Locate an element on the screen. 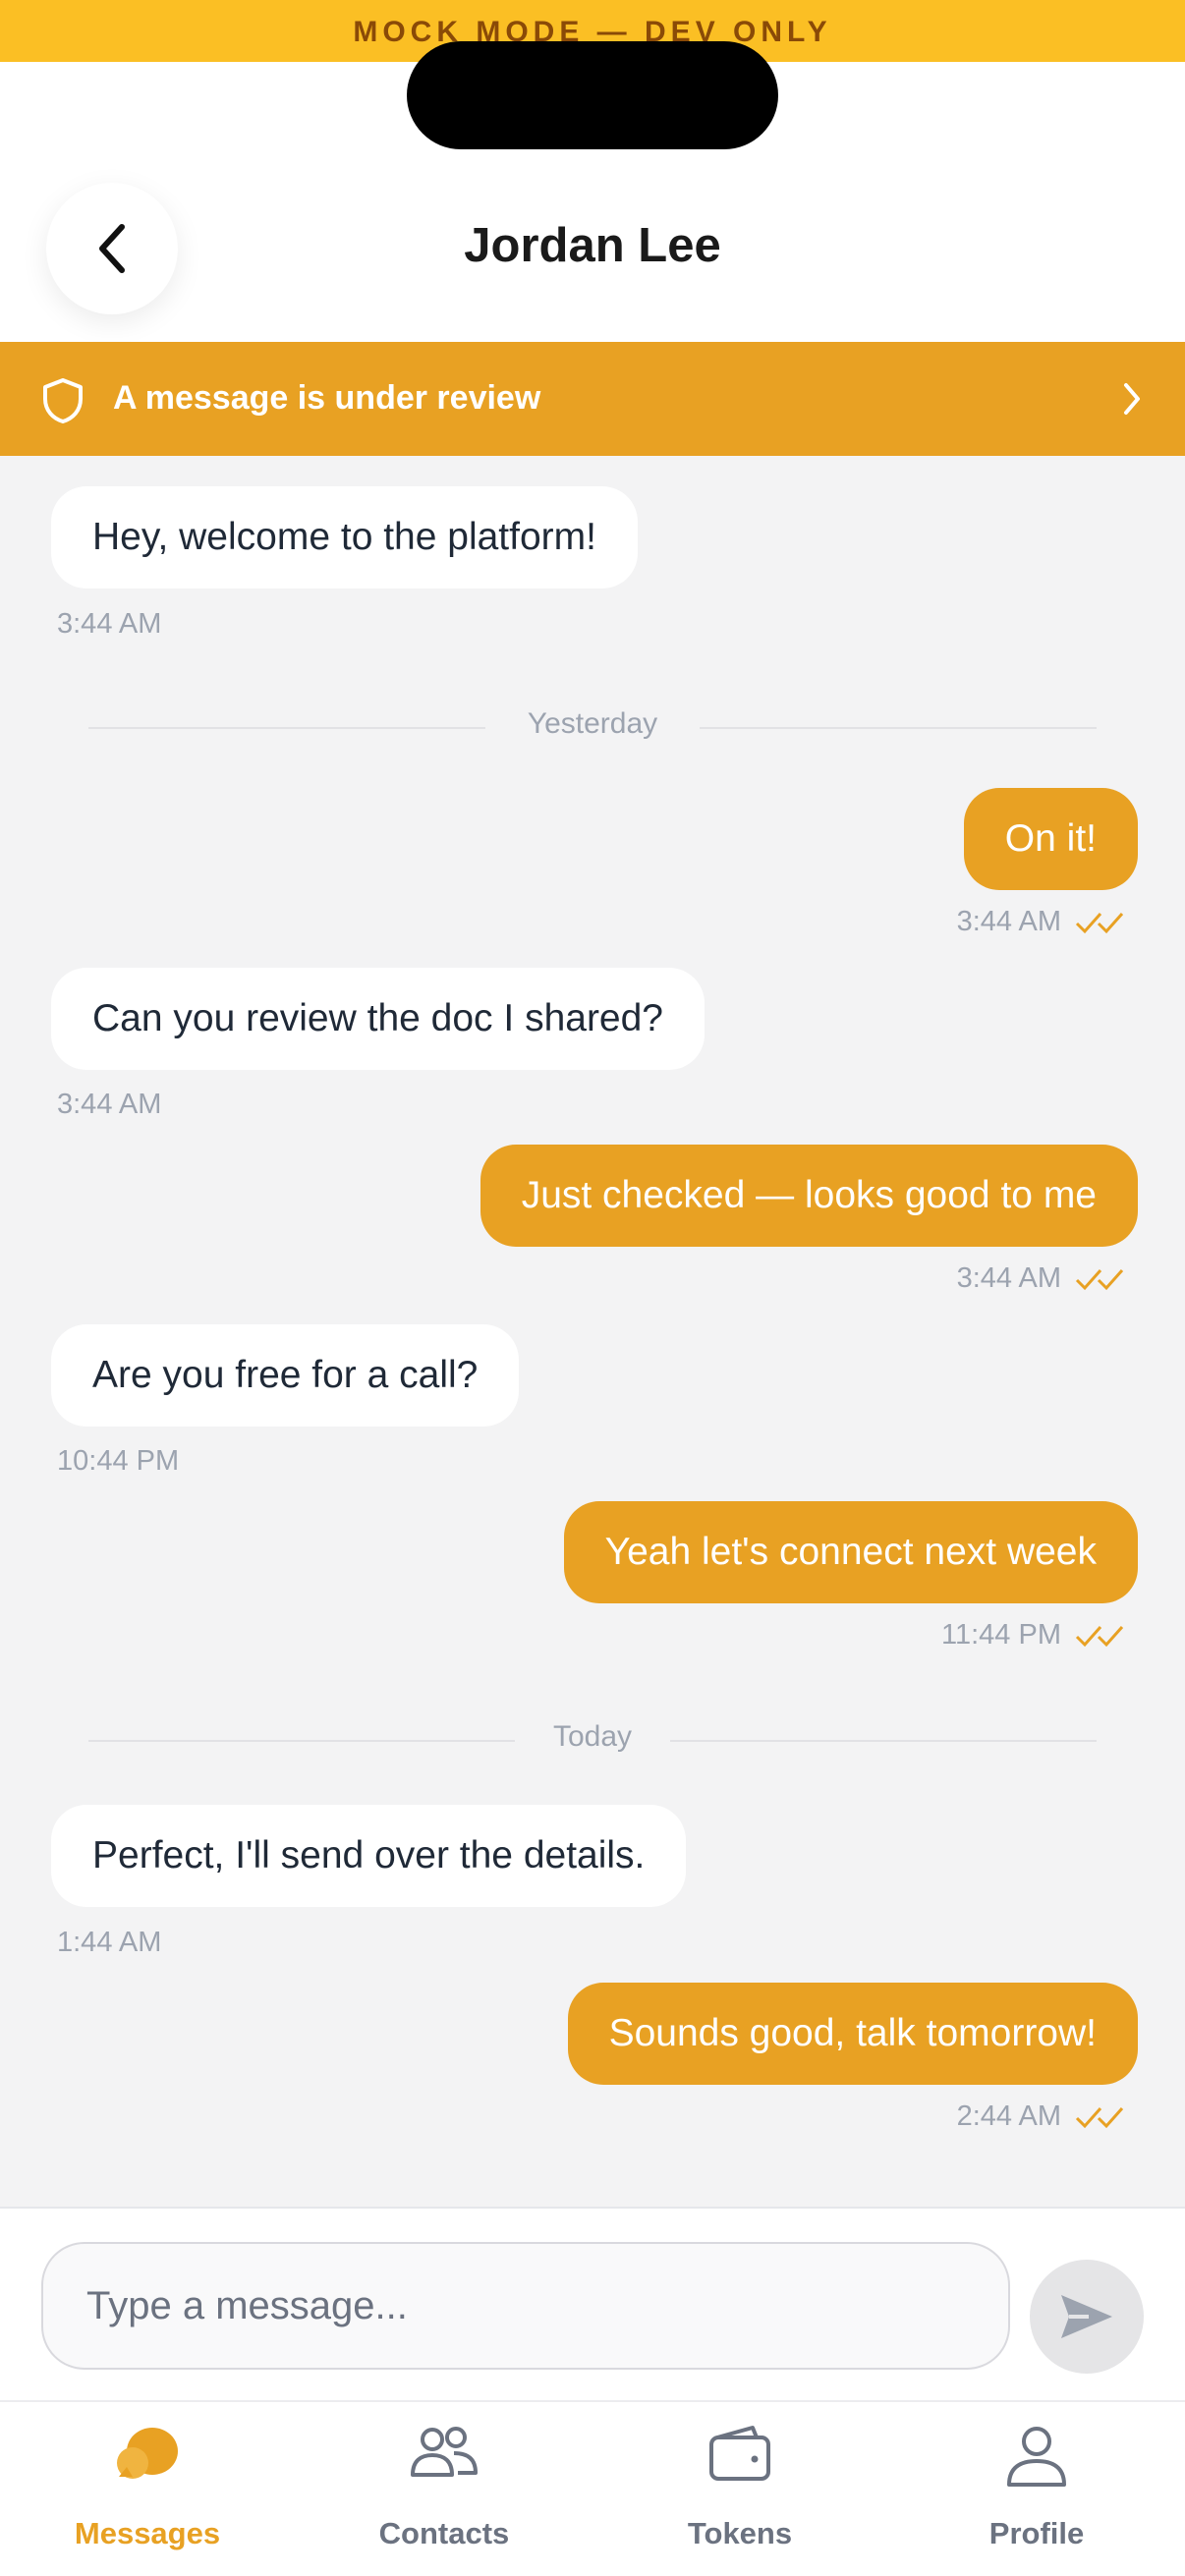  date-divider-label: Yesterday is located at coordinates (592, 723).